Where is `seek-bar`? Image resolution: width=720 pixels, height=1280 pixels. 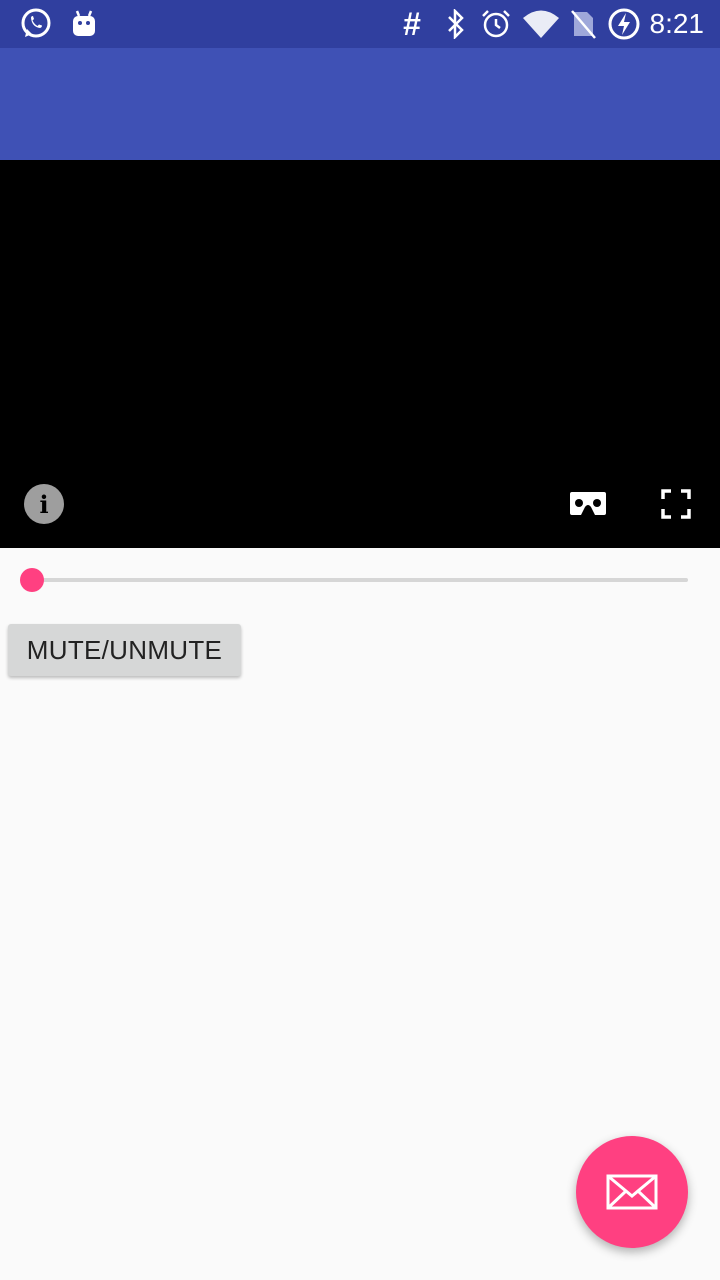 seek-bar is located at coordinates (354, 580).